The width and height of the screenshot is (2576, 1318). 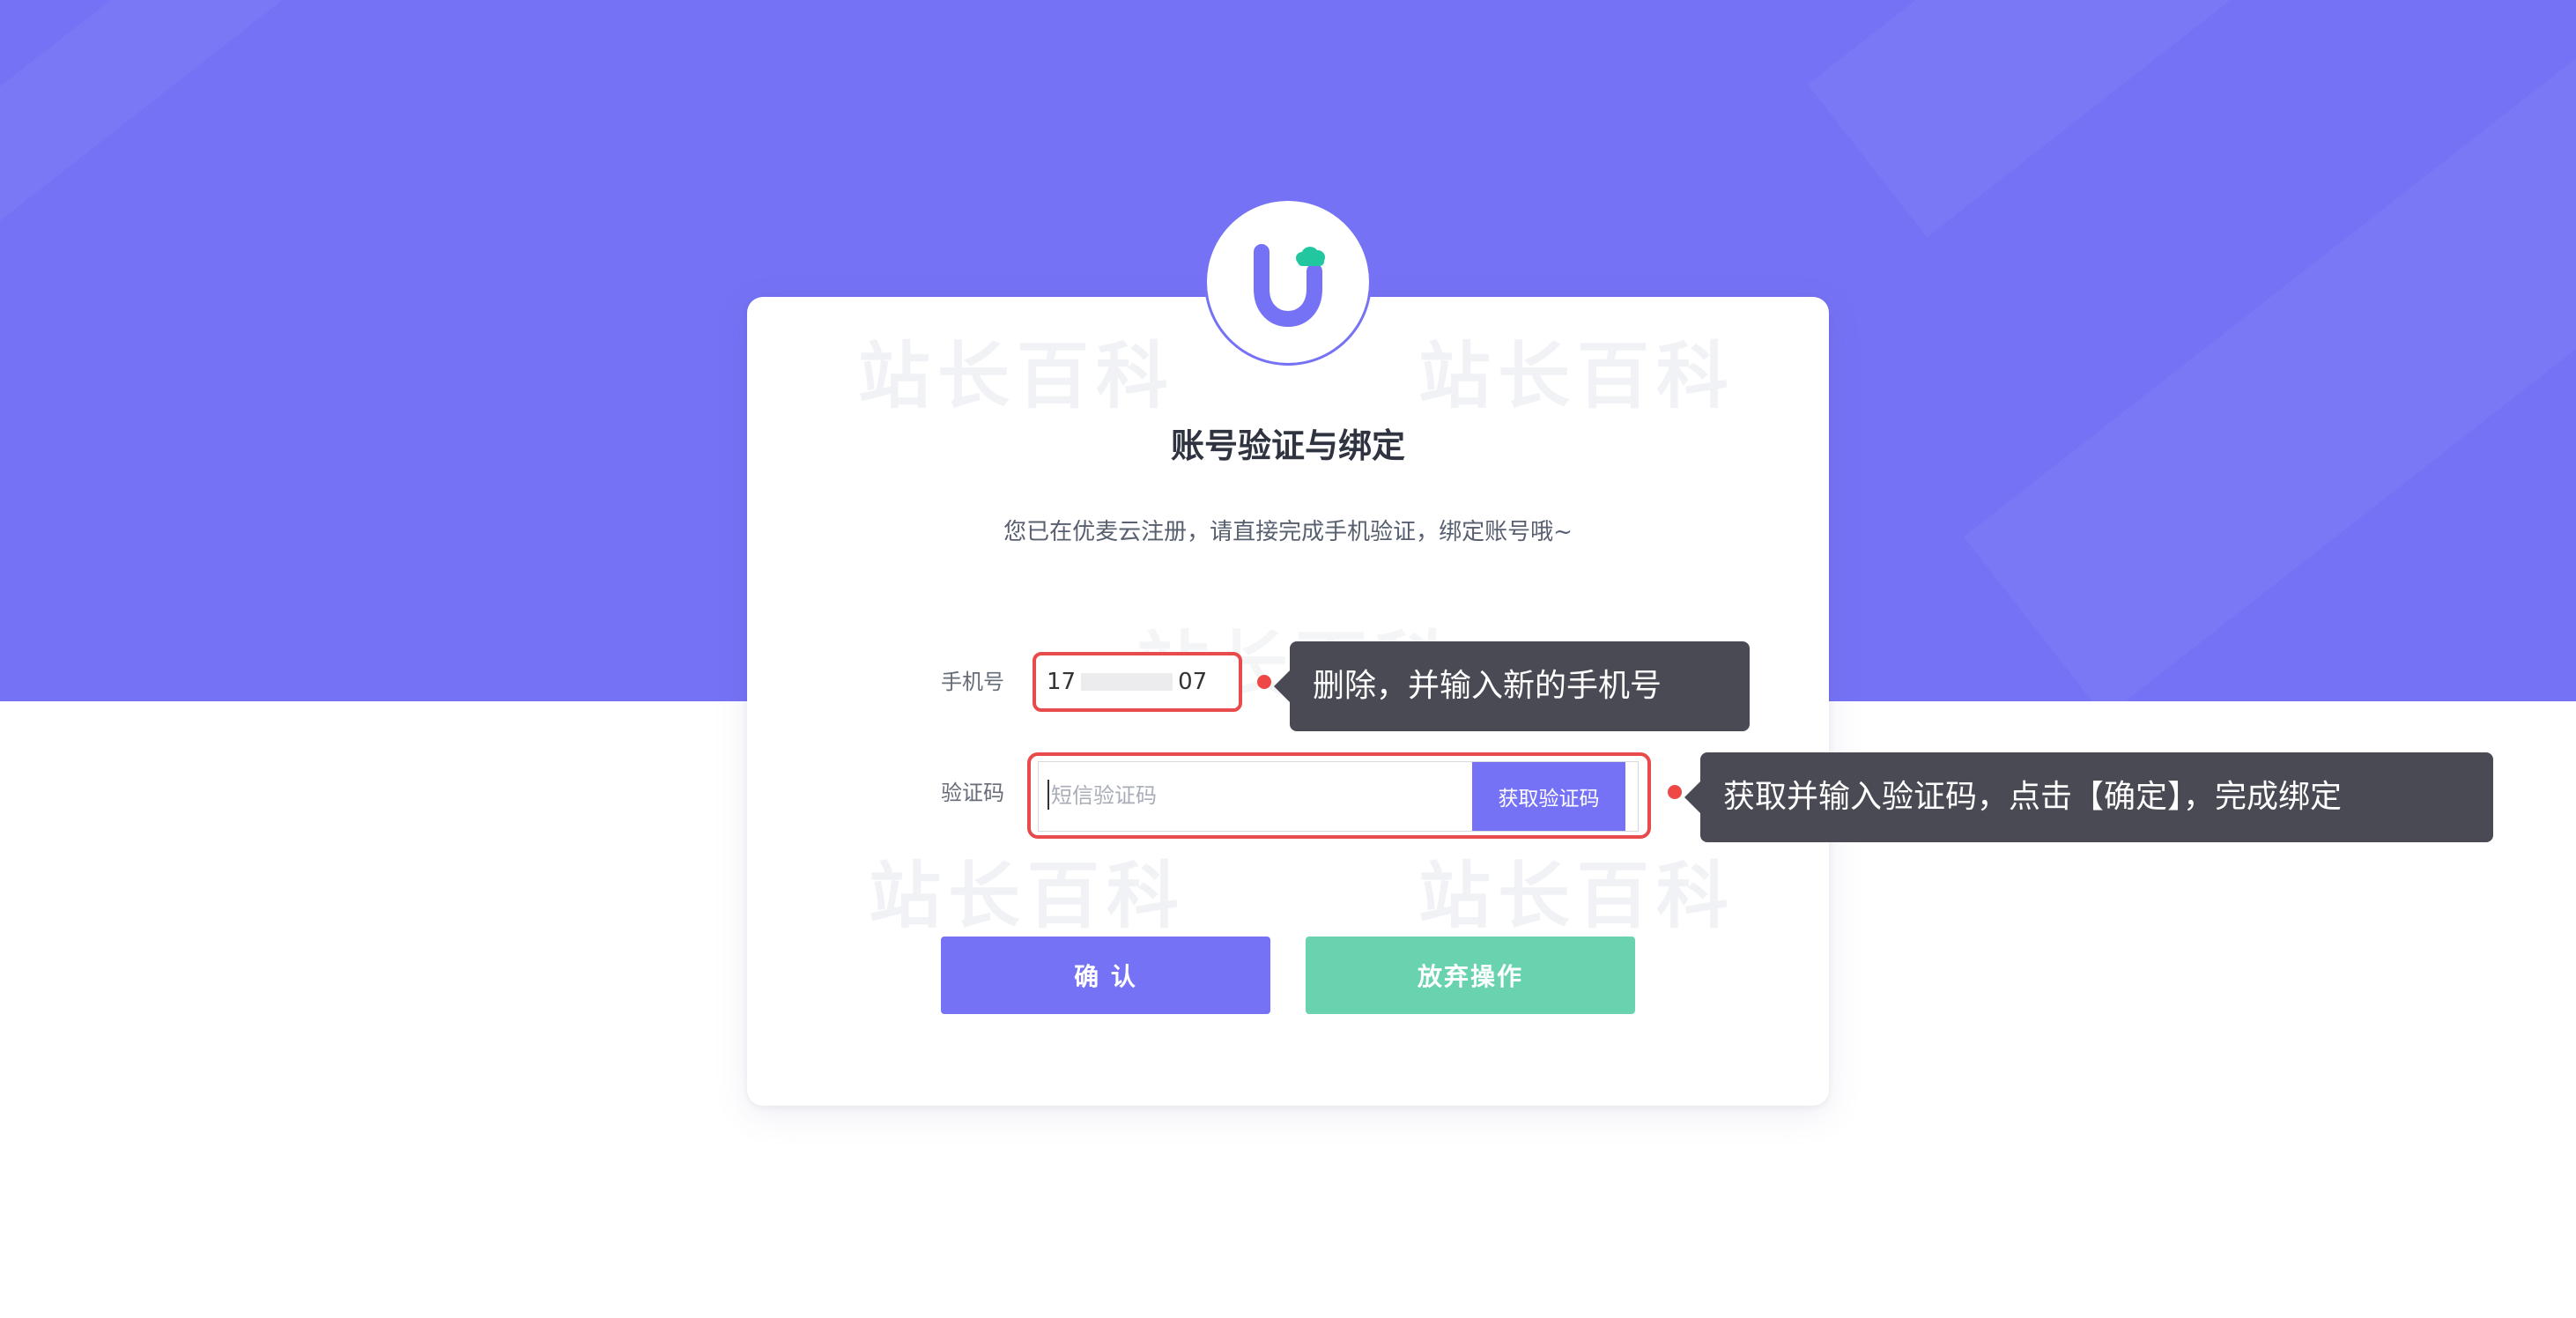 What do you see at coordinates (1549, 796) in the screenshot?
I see `get-code-button: 获取验证码` at bounding box center [1549, 796].